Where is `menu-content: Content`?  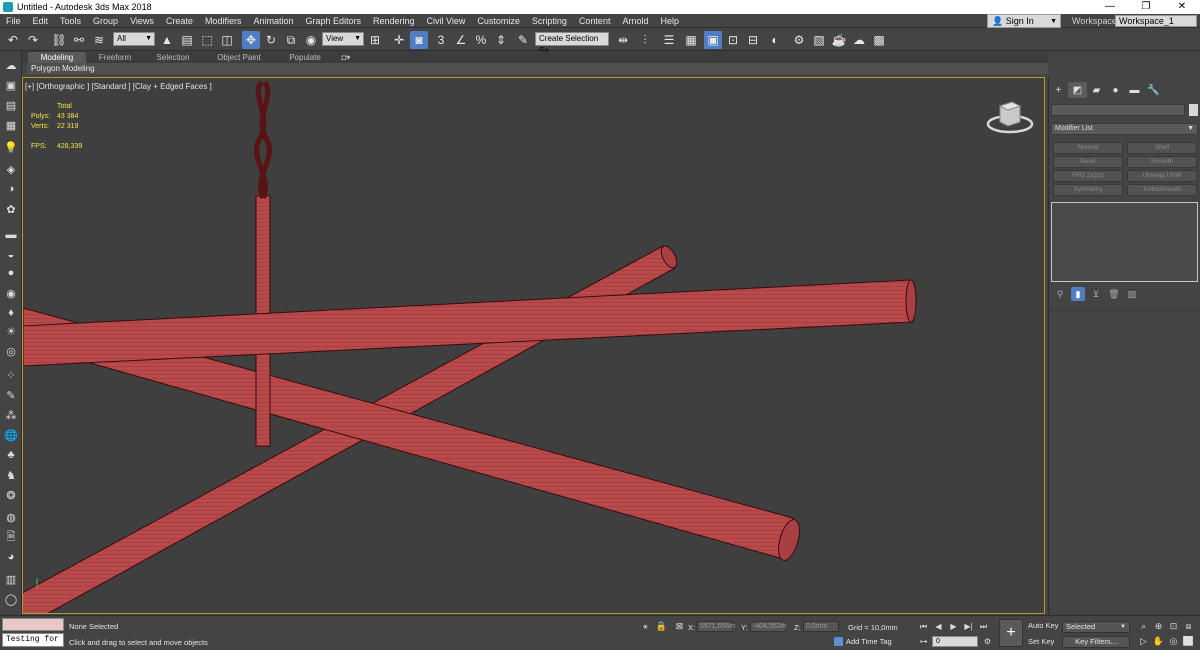
menu-content: Content is located at coordinates (595, 21).